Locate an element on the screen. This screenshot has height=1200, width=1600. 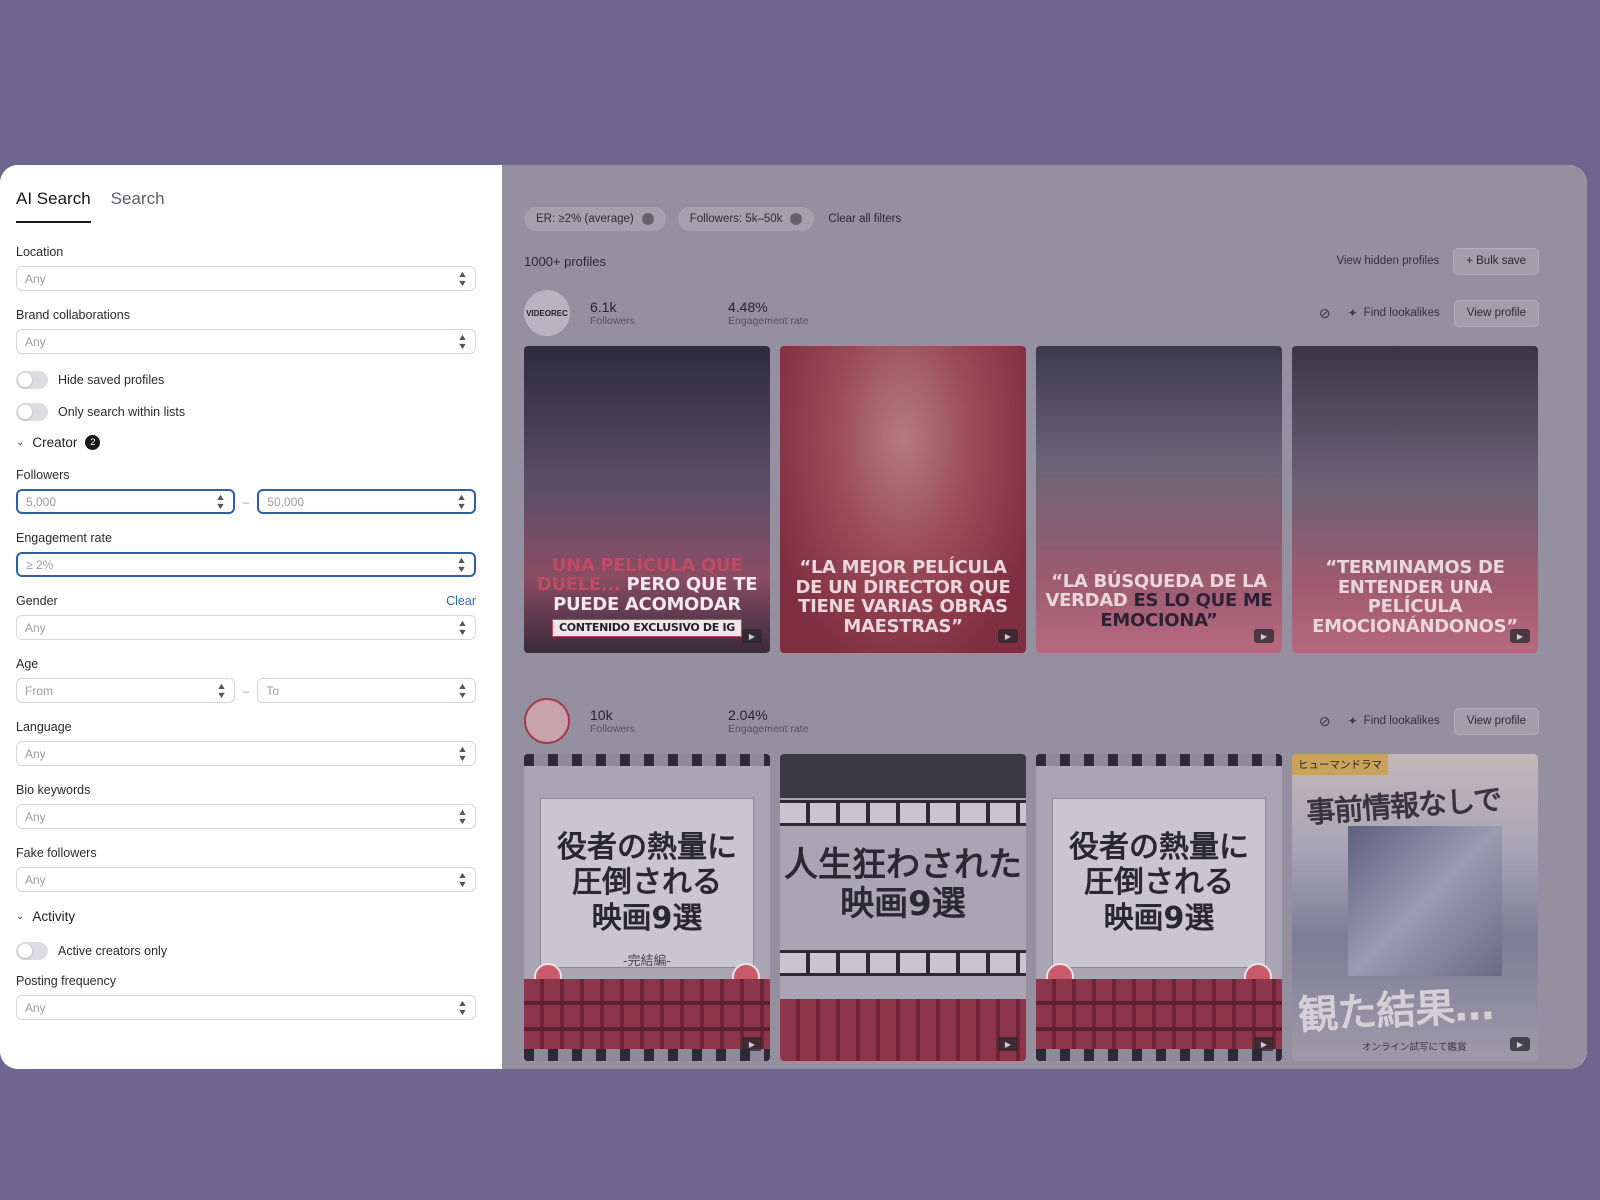
language-field: Language Any ▲ ▼ is located at coordinates (246, 743).